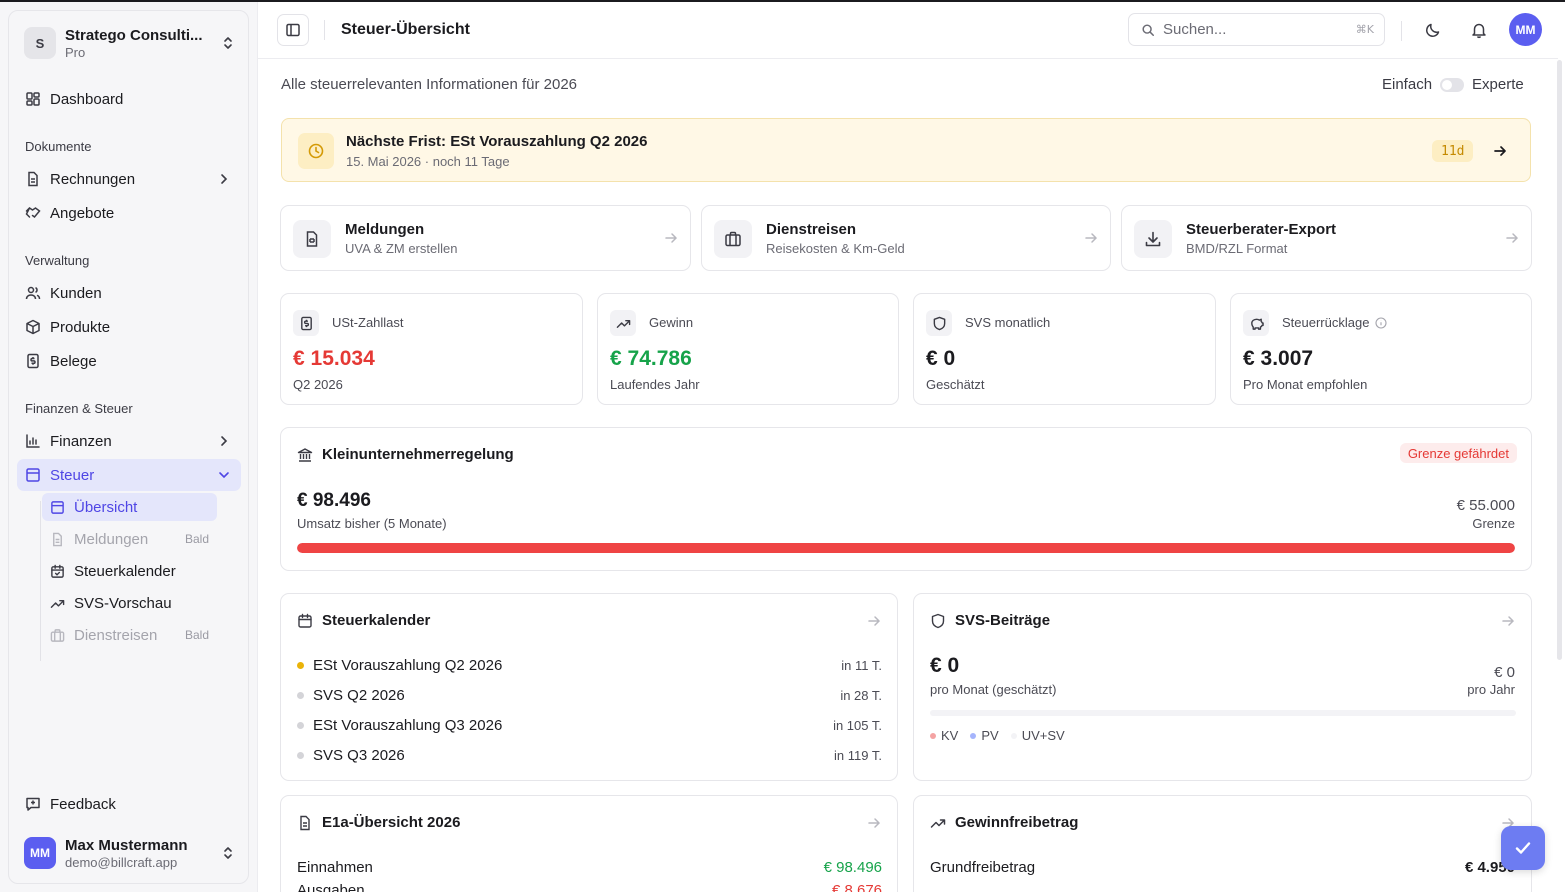 The height and width of the screenshot is (892, 1565). What do you see at coordinates (1381, 322) in the screenshot?
I see `info-icon` at bounding box center [1381, 322].